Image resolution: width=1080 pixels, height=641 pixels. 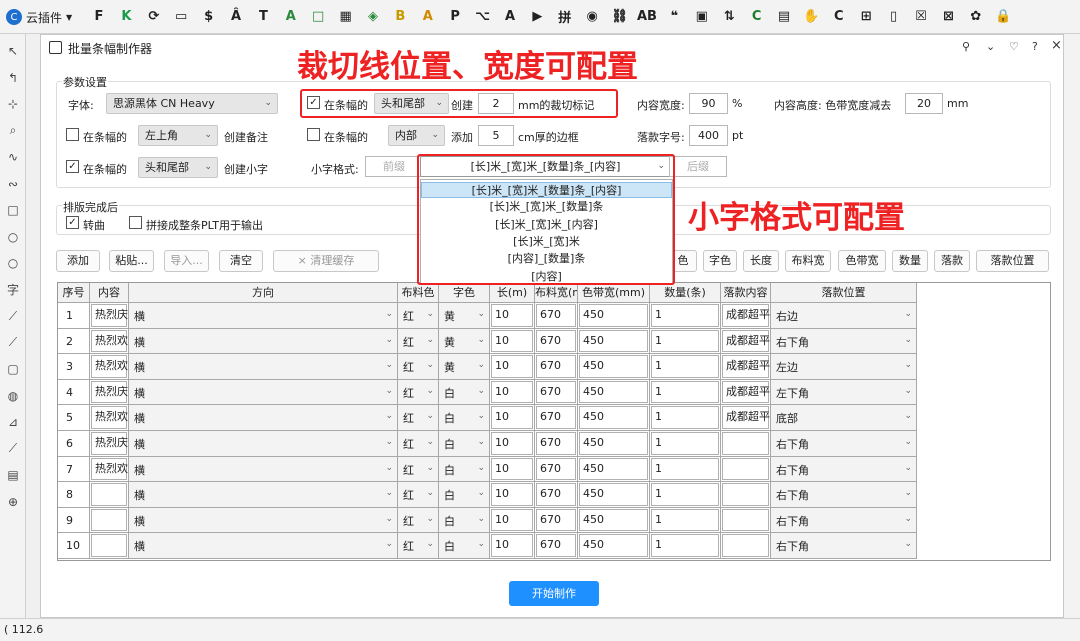 I want to click on prefix-input: 前缀, so click(x=394, y=166).